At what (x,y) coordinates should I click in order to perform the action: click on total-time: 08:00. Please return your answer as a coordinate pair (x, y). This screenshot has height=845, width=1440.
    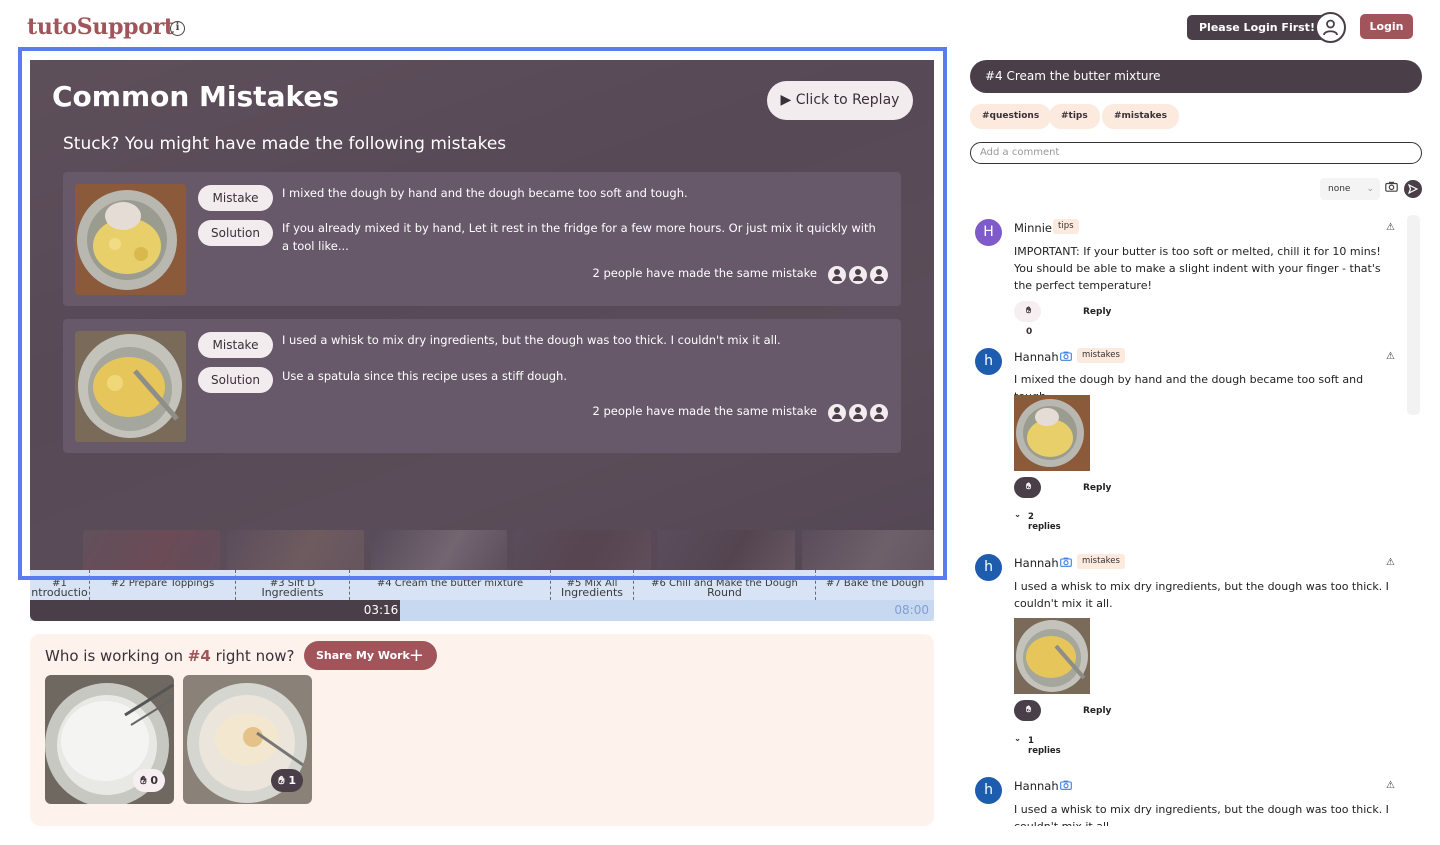
    Looking at the image, I should click on (911, 610).